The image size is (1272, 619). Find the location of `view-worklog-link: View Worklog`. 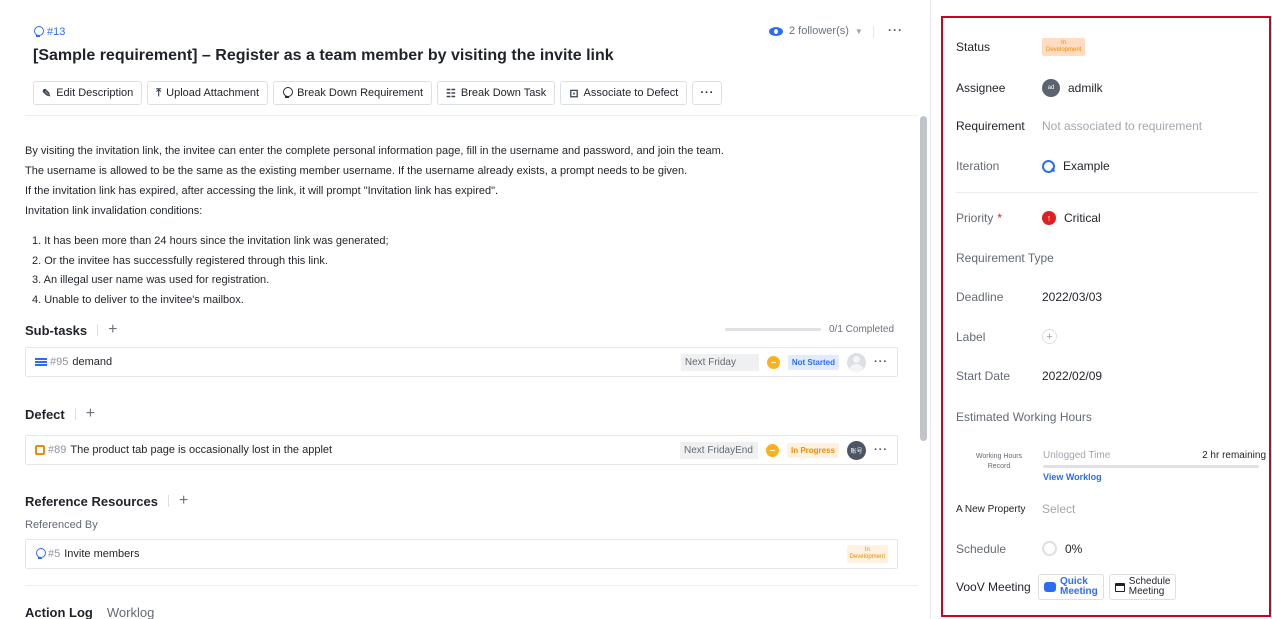

view-worklog-link: View Worklog is located at coordinates (1072, 477).